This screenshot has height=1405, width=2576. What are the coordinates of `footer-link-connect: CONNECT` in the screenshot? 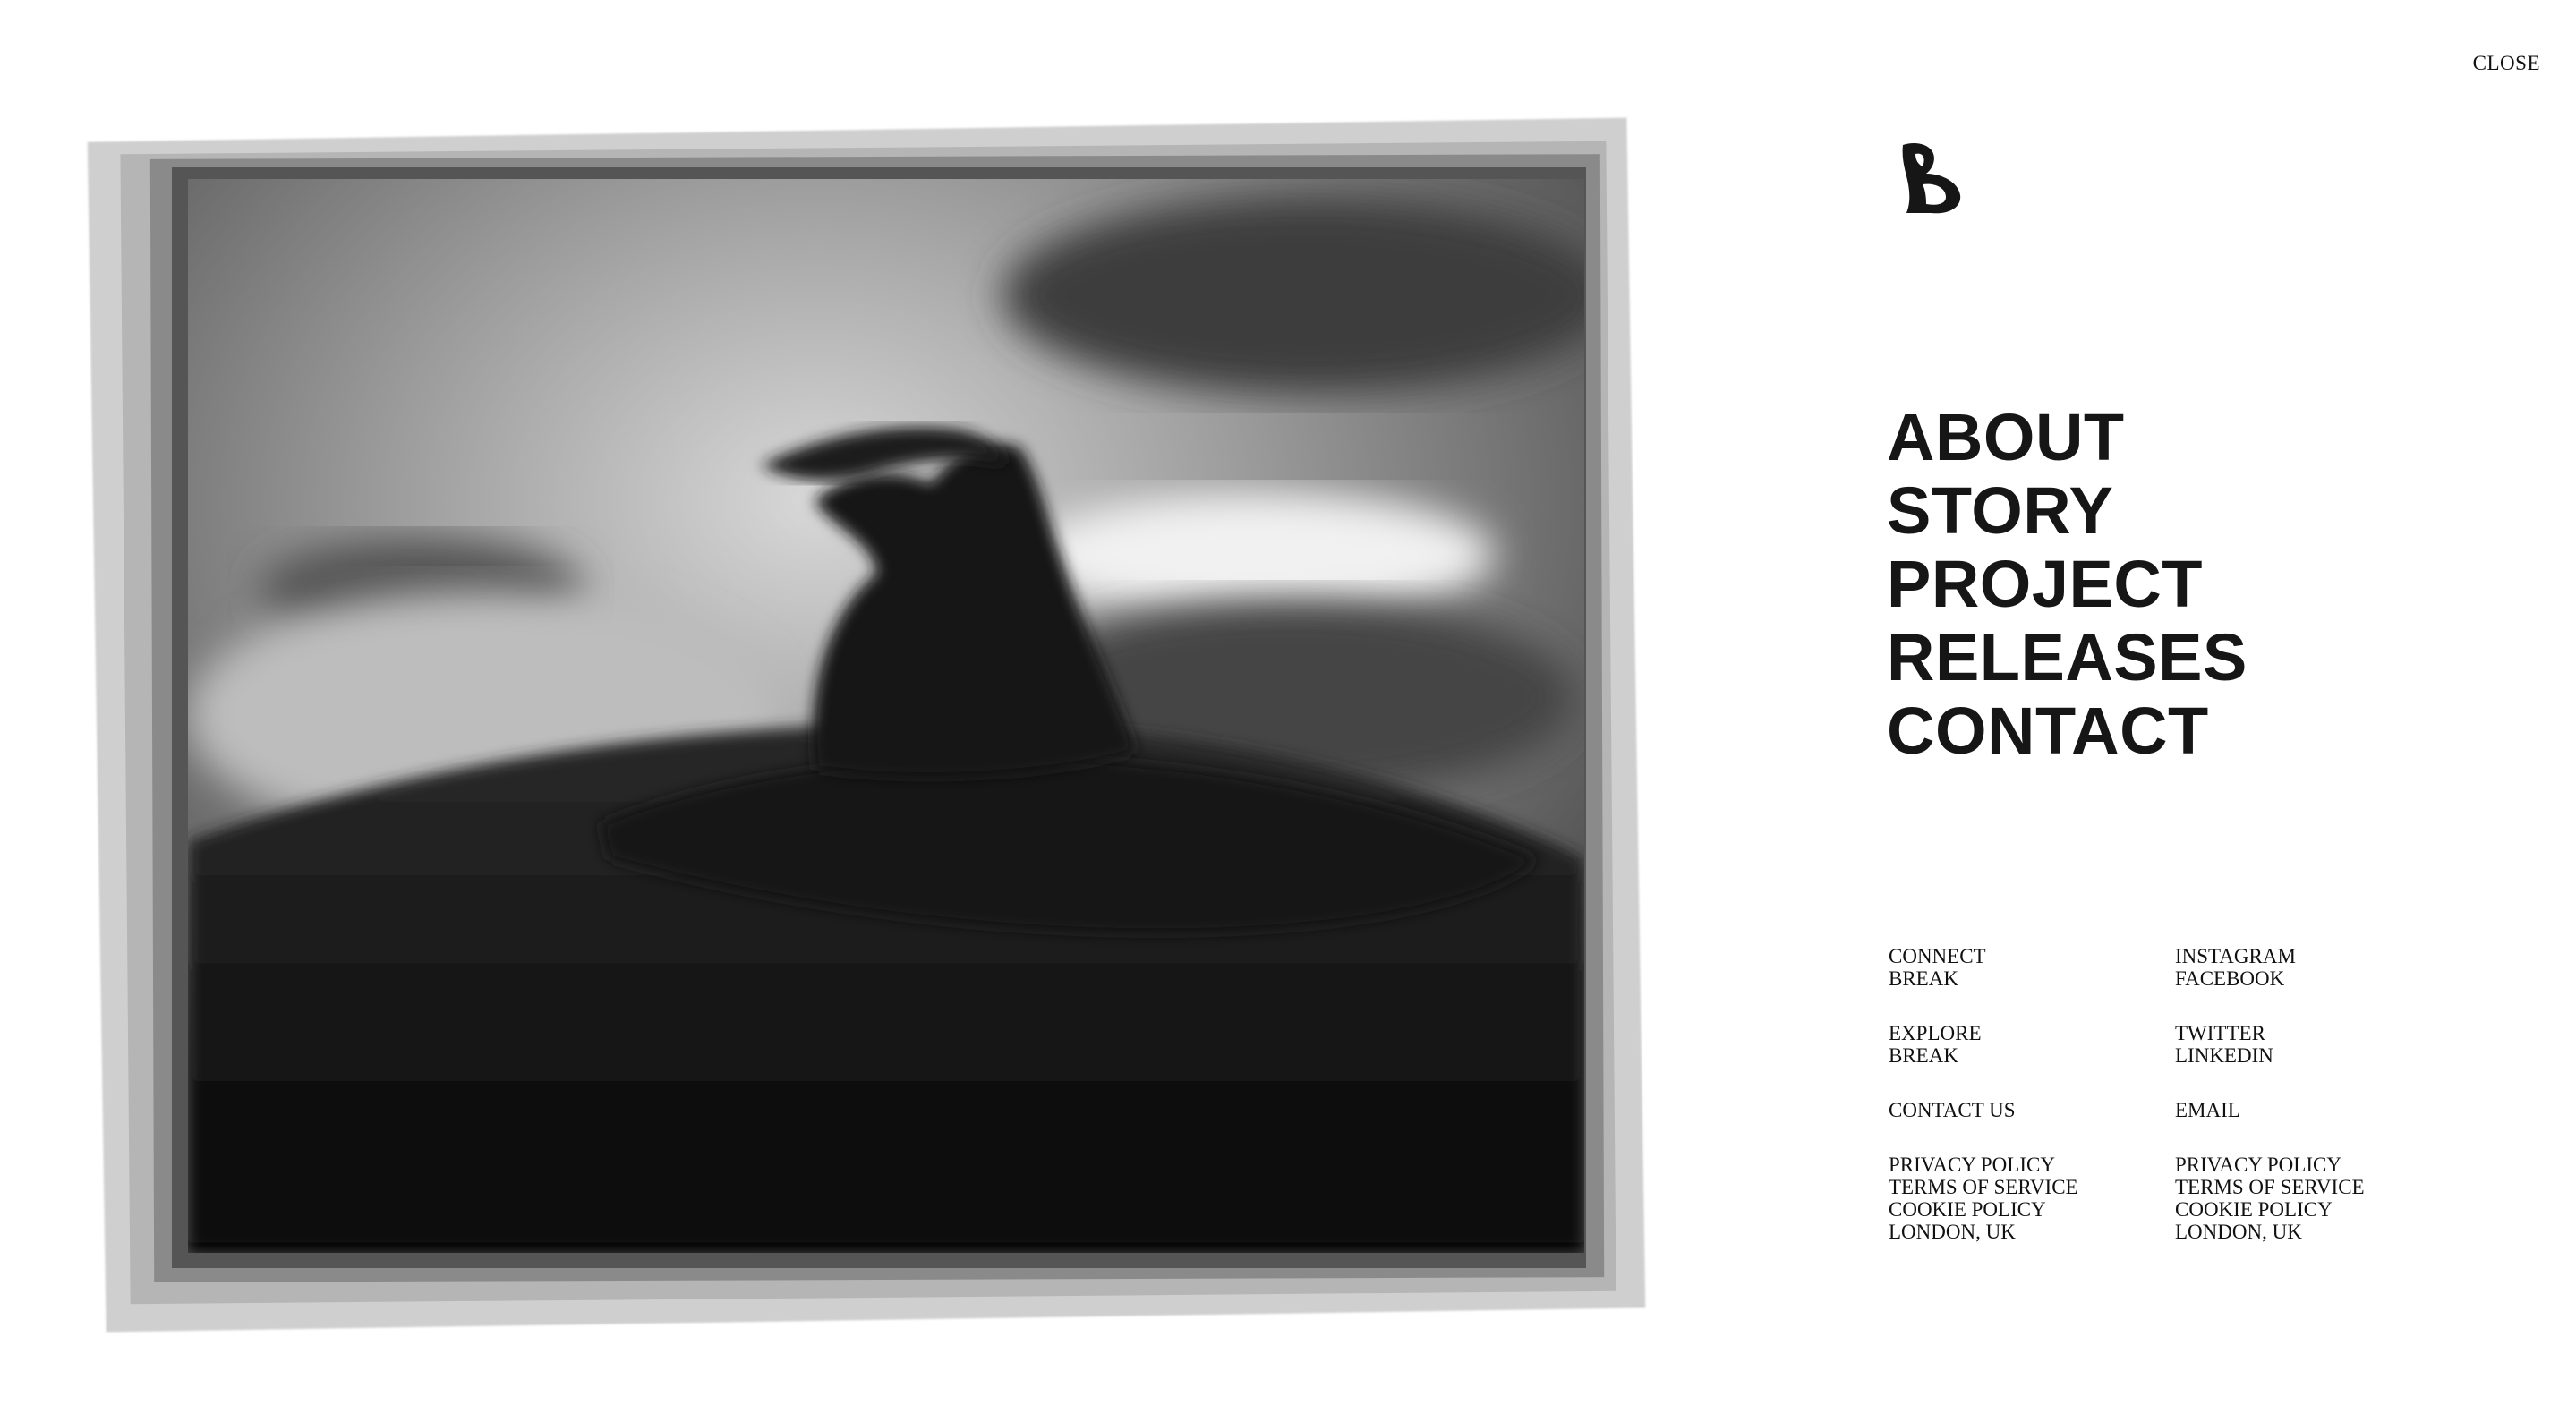 It's located at (2032, 956).